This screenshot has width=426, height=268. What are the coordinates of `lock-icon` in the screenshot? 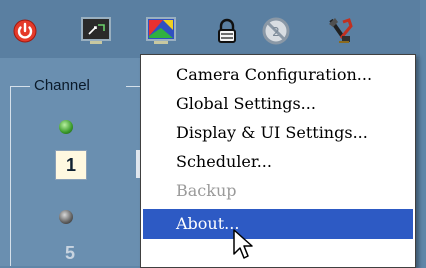 It's located at (227, 31).